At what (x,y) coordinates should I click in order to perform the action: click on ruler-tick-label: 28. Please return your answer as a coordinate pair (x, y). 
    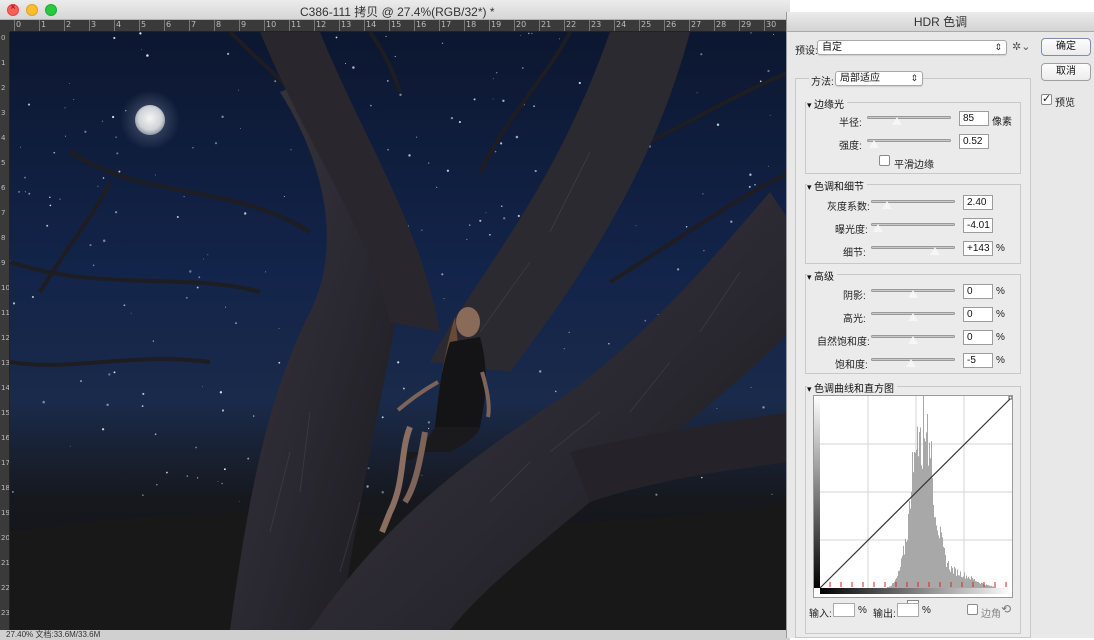
    Looking at the image, I should click on (720, 25).